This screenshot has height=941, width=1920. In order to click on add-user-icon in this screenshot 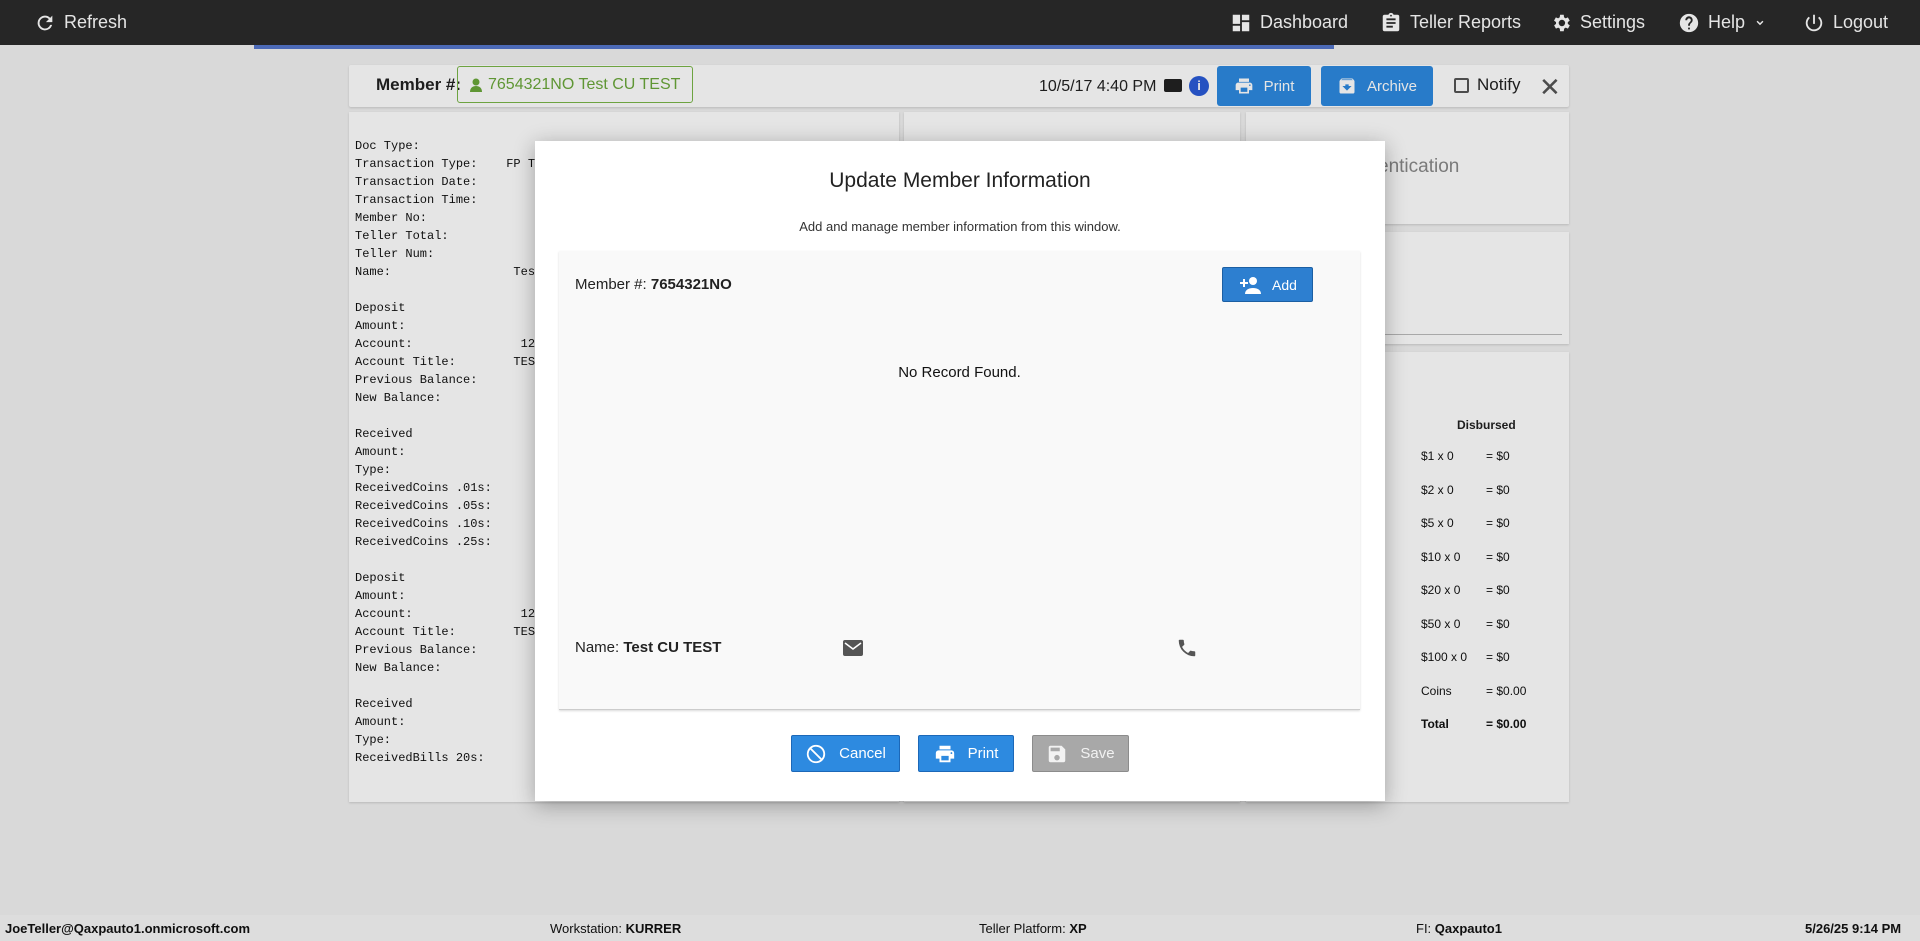, I will do `click(1251, 285)`.